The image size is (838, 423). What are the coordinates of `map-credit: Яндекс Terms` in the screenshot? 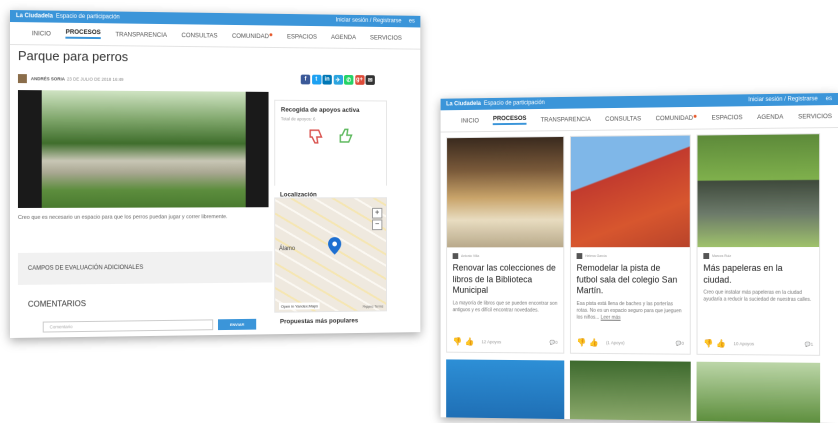 It's located at (373, 306).